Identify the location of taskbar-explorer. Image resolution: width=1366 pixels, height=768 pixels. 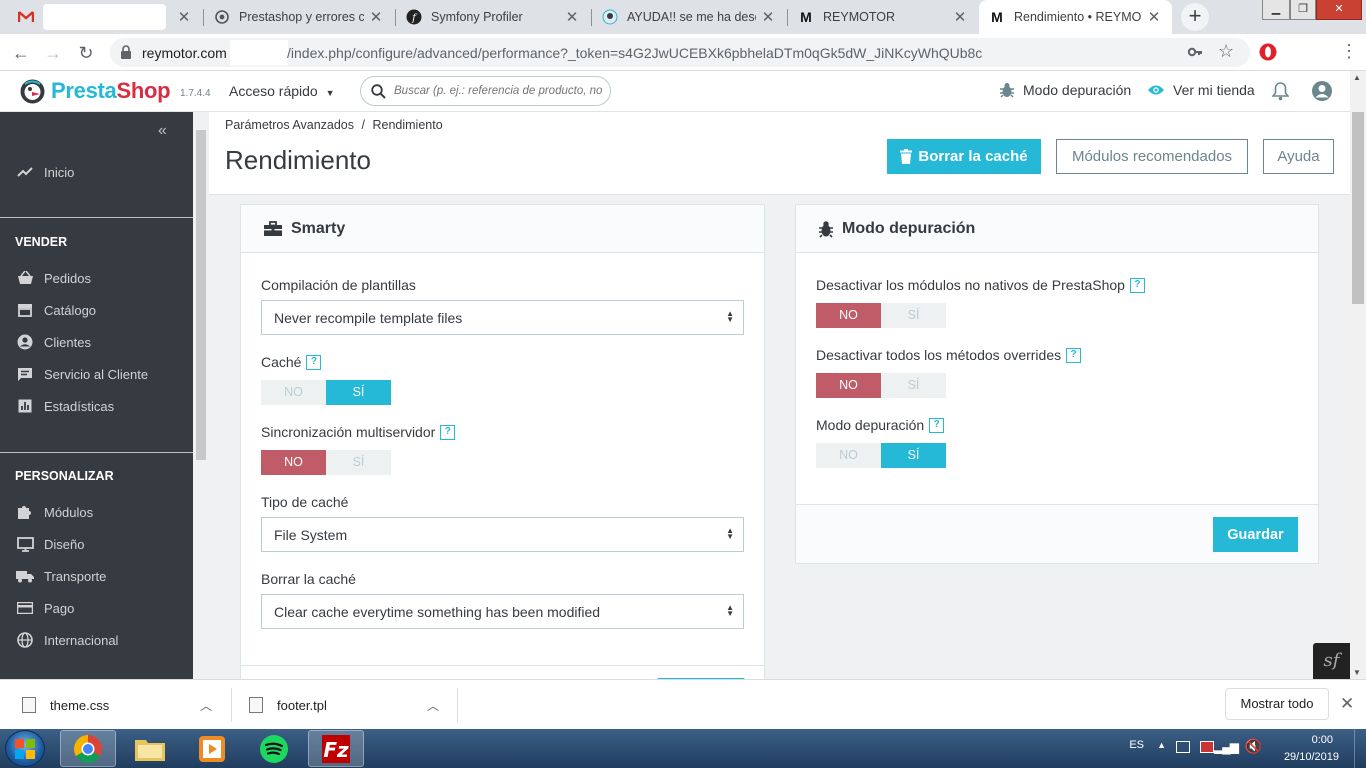
(150, 748).